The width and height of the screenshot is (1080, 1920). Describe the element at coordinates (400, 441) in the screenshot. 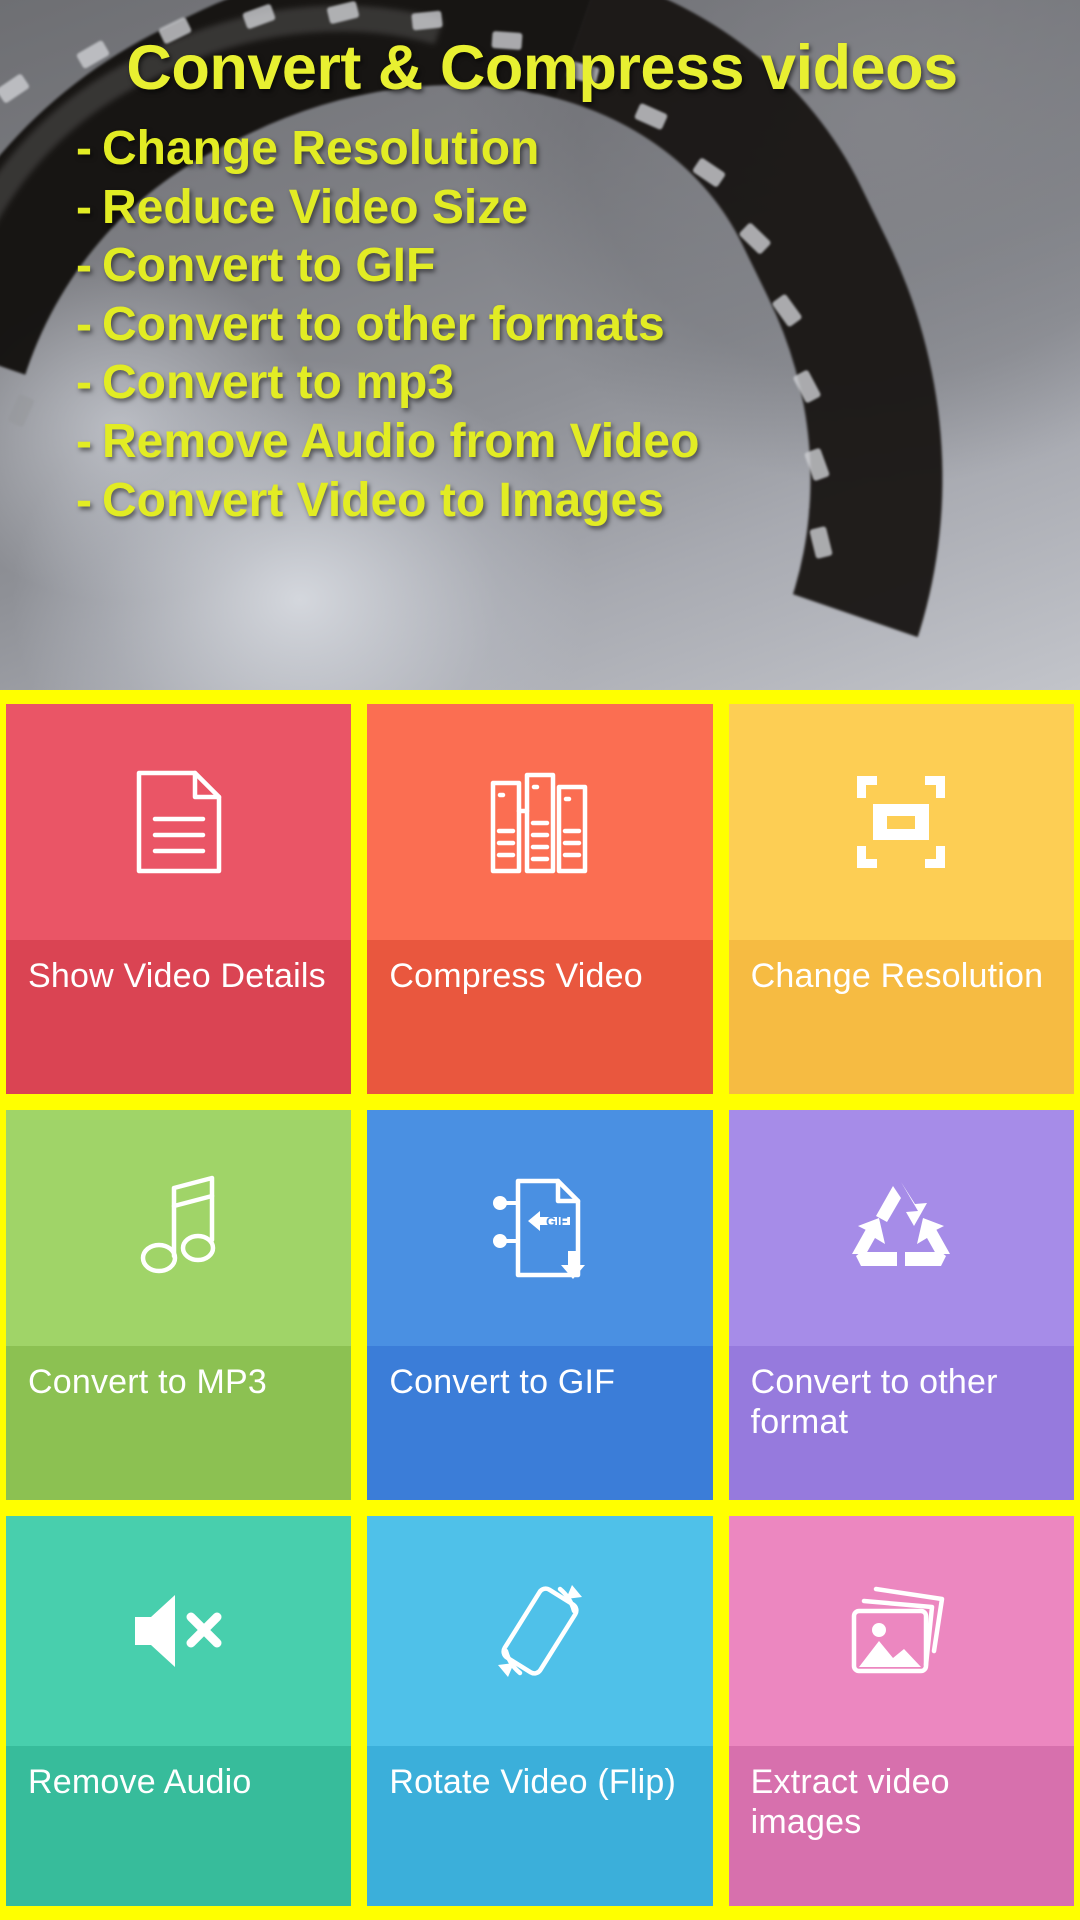

I see `hero-feature-label: Remove Audio from Video` at that location.